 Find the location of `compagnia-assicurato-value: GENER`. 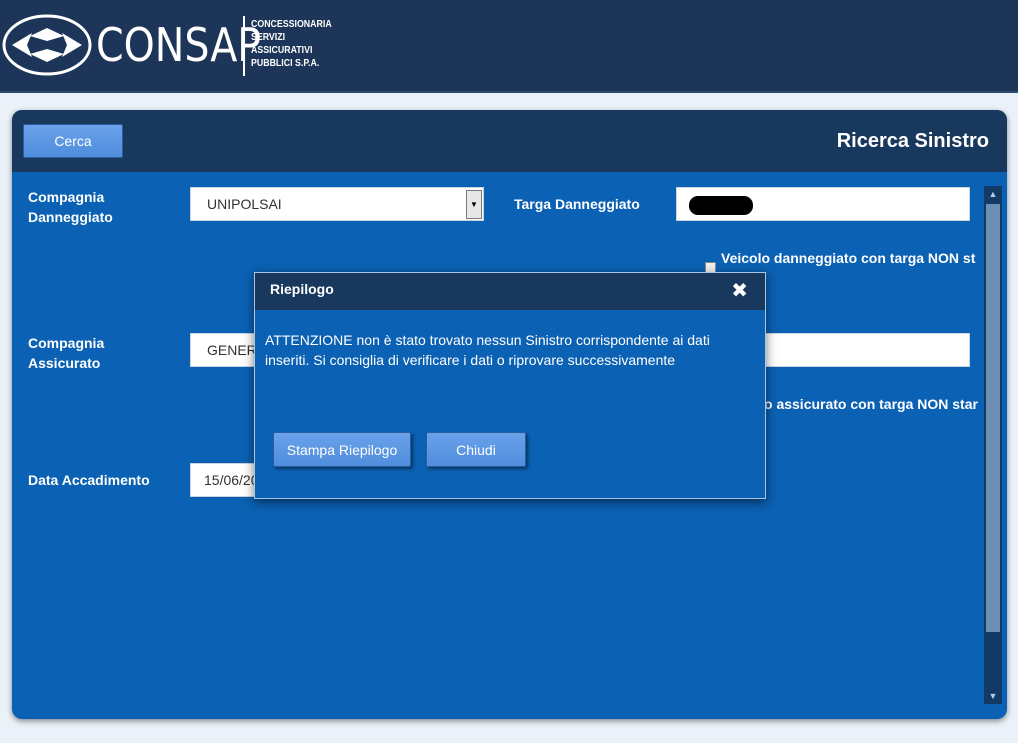

compagnia-assicurato-value: GENER is located at coordinates (232, 350).